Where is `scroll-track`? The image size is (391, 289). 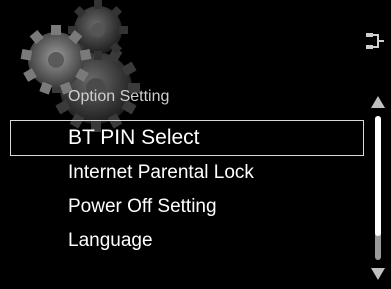
scroll-track is located at coordinates (378, 188).